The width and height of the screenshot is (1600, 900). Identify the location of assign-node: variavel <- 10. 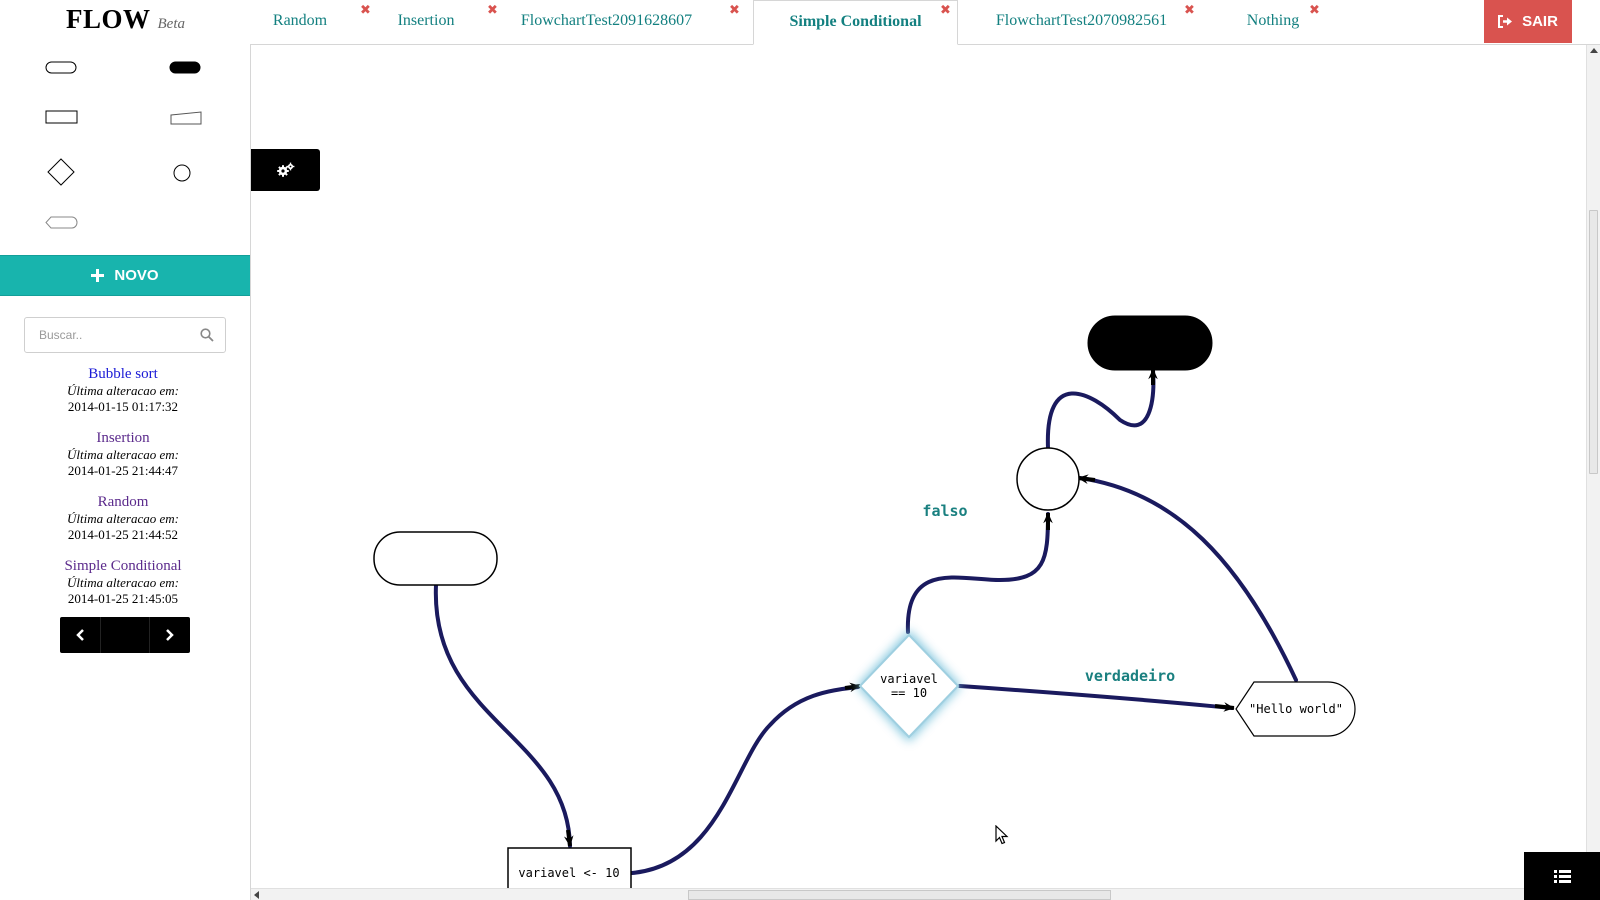
(569, 867).